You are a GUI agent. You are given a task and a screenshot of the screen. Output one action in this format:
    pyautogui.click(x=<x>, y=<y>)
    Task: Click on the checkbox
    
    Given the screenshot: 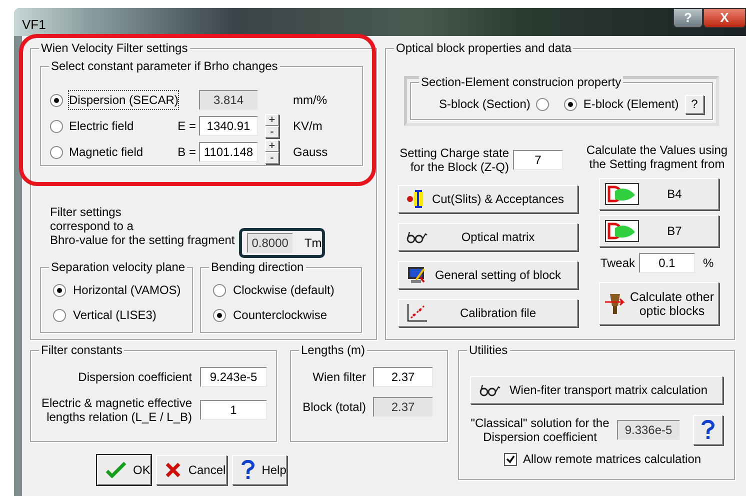 What is the action you would take?
    pyautogui.click(x=510, y=459)
    